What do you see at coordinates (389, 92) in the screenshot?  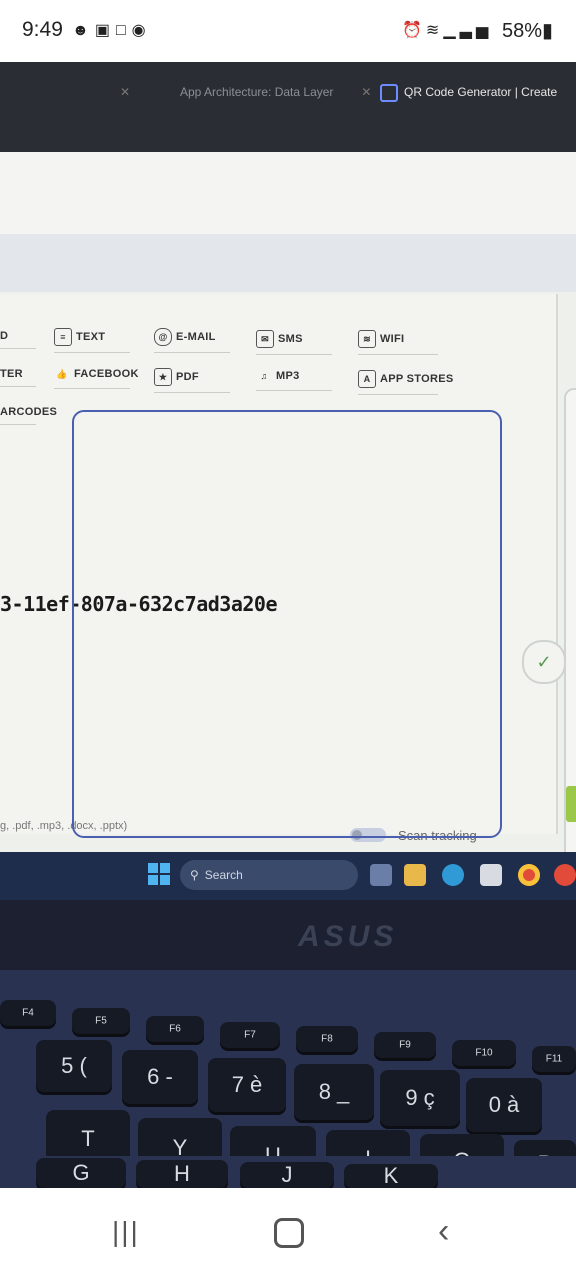 I see `qr-favicon-icon` at bounding box center [389, 92].